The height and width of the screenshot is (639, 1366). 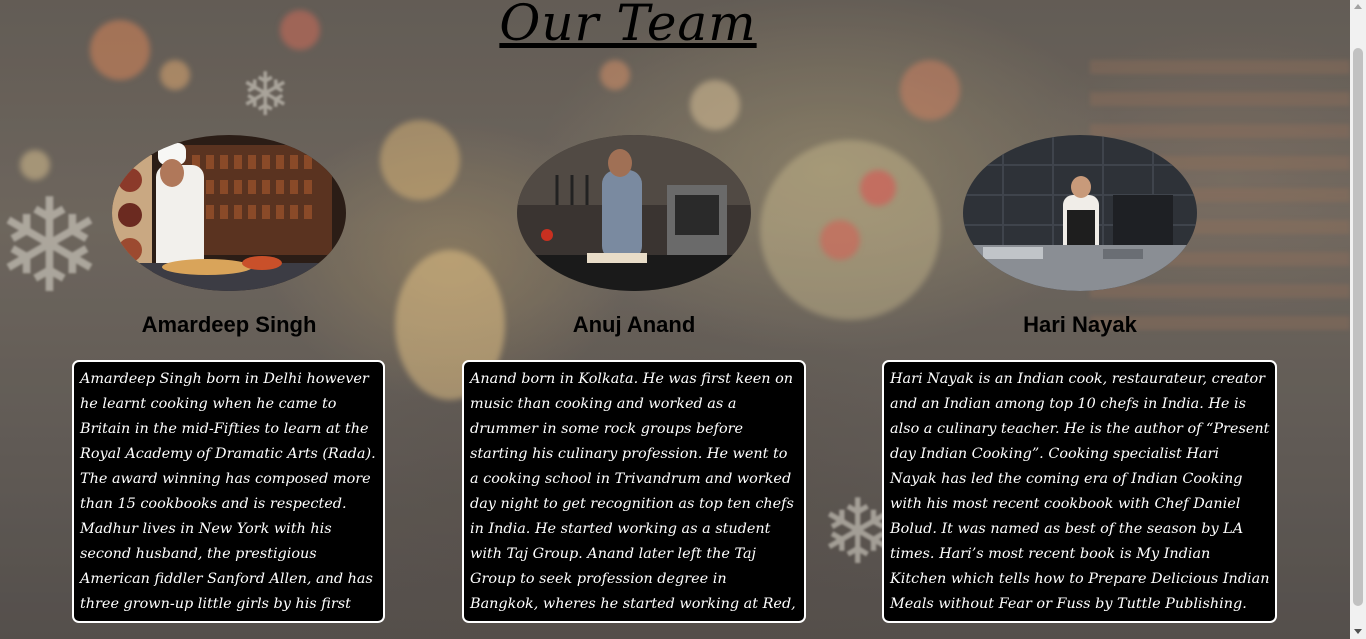 I want to click on scroll-up-arrow-icon, so click(x=1358, y=6).